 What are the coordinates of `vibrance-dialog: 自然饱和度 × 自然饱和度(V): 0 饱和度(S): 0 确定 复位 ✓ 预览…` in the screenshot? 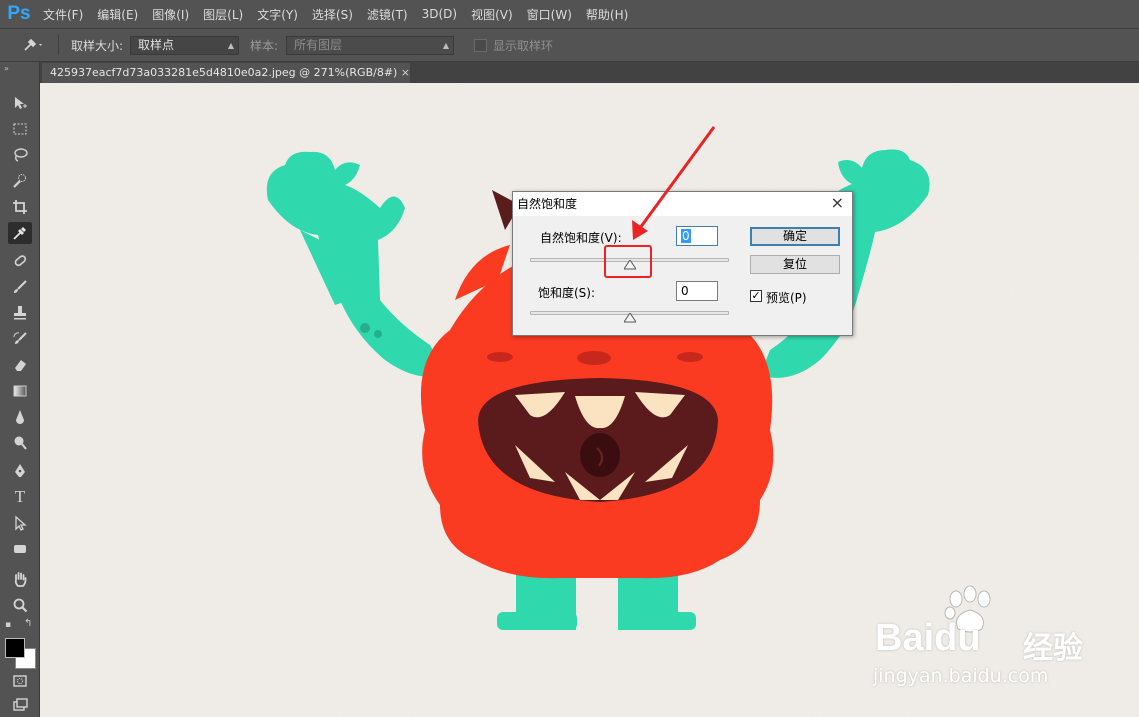 It's located at (682, 263).